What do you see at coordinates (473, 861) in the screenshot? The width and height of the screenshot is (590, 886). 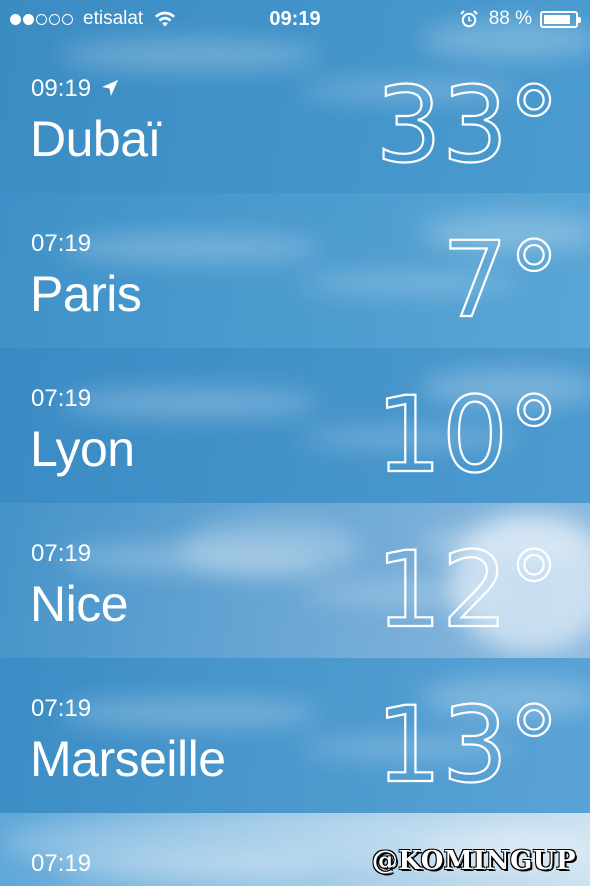 I see `watermark: @KOMINGUP` at bounding box center [473, 861].